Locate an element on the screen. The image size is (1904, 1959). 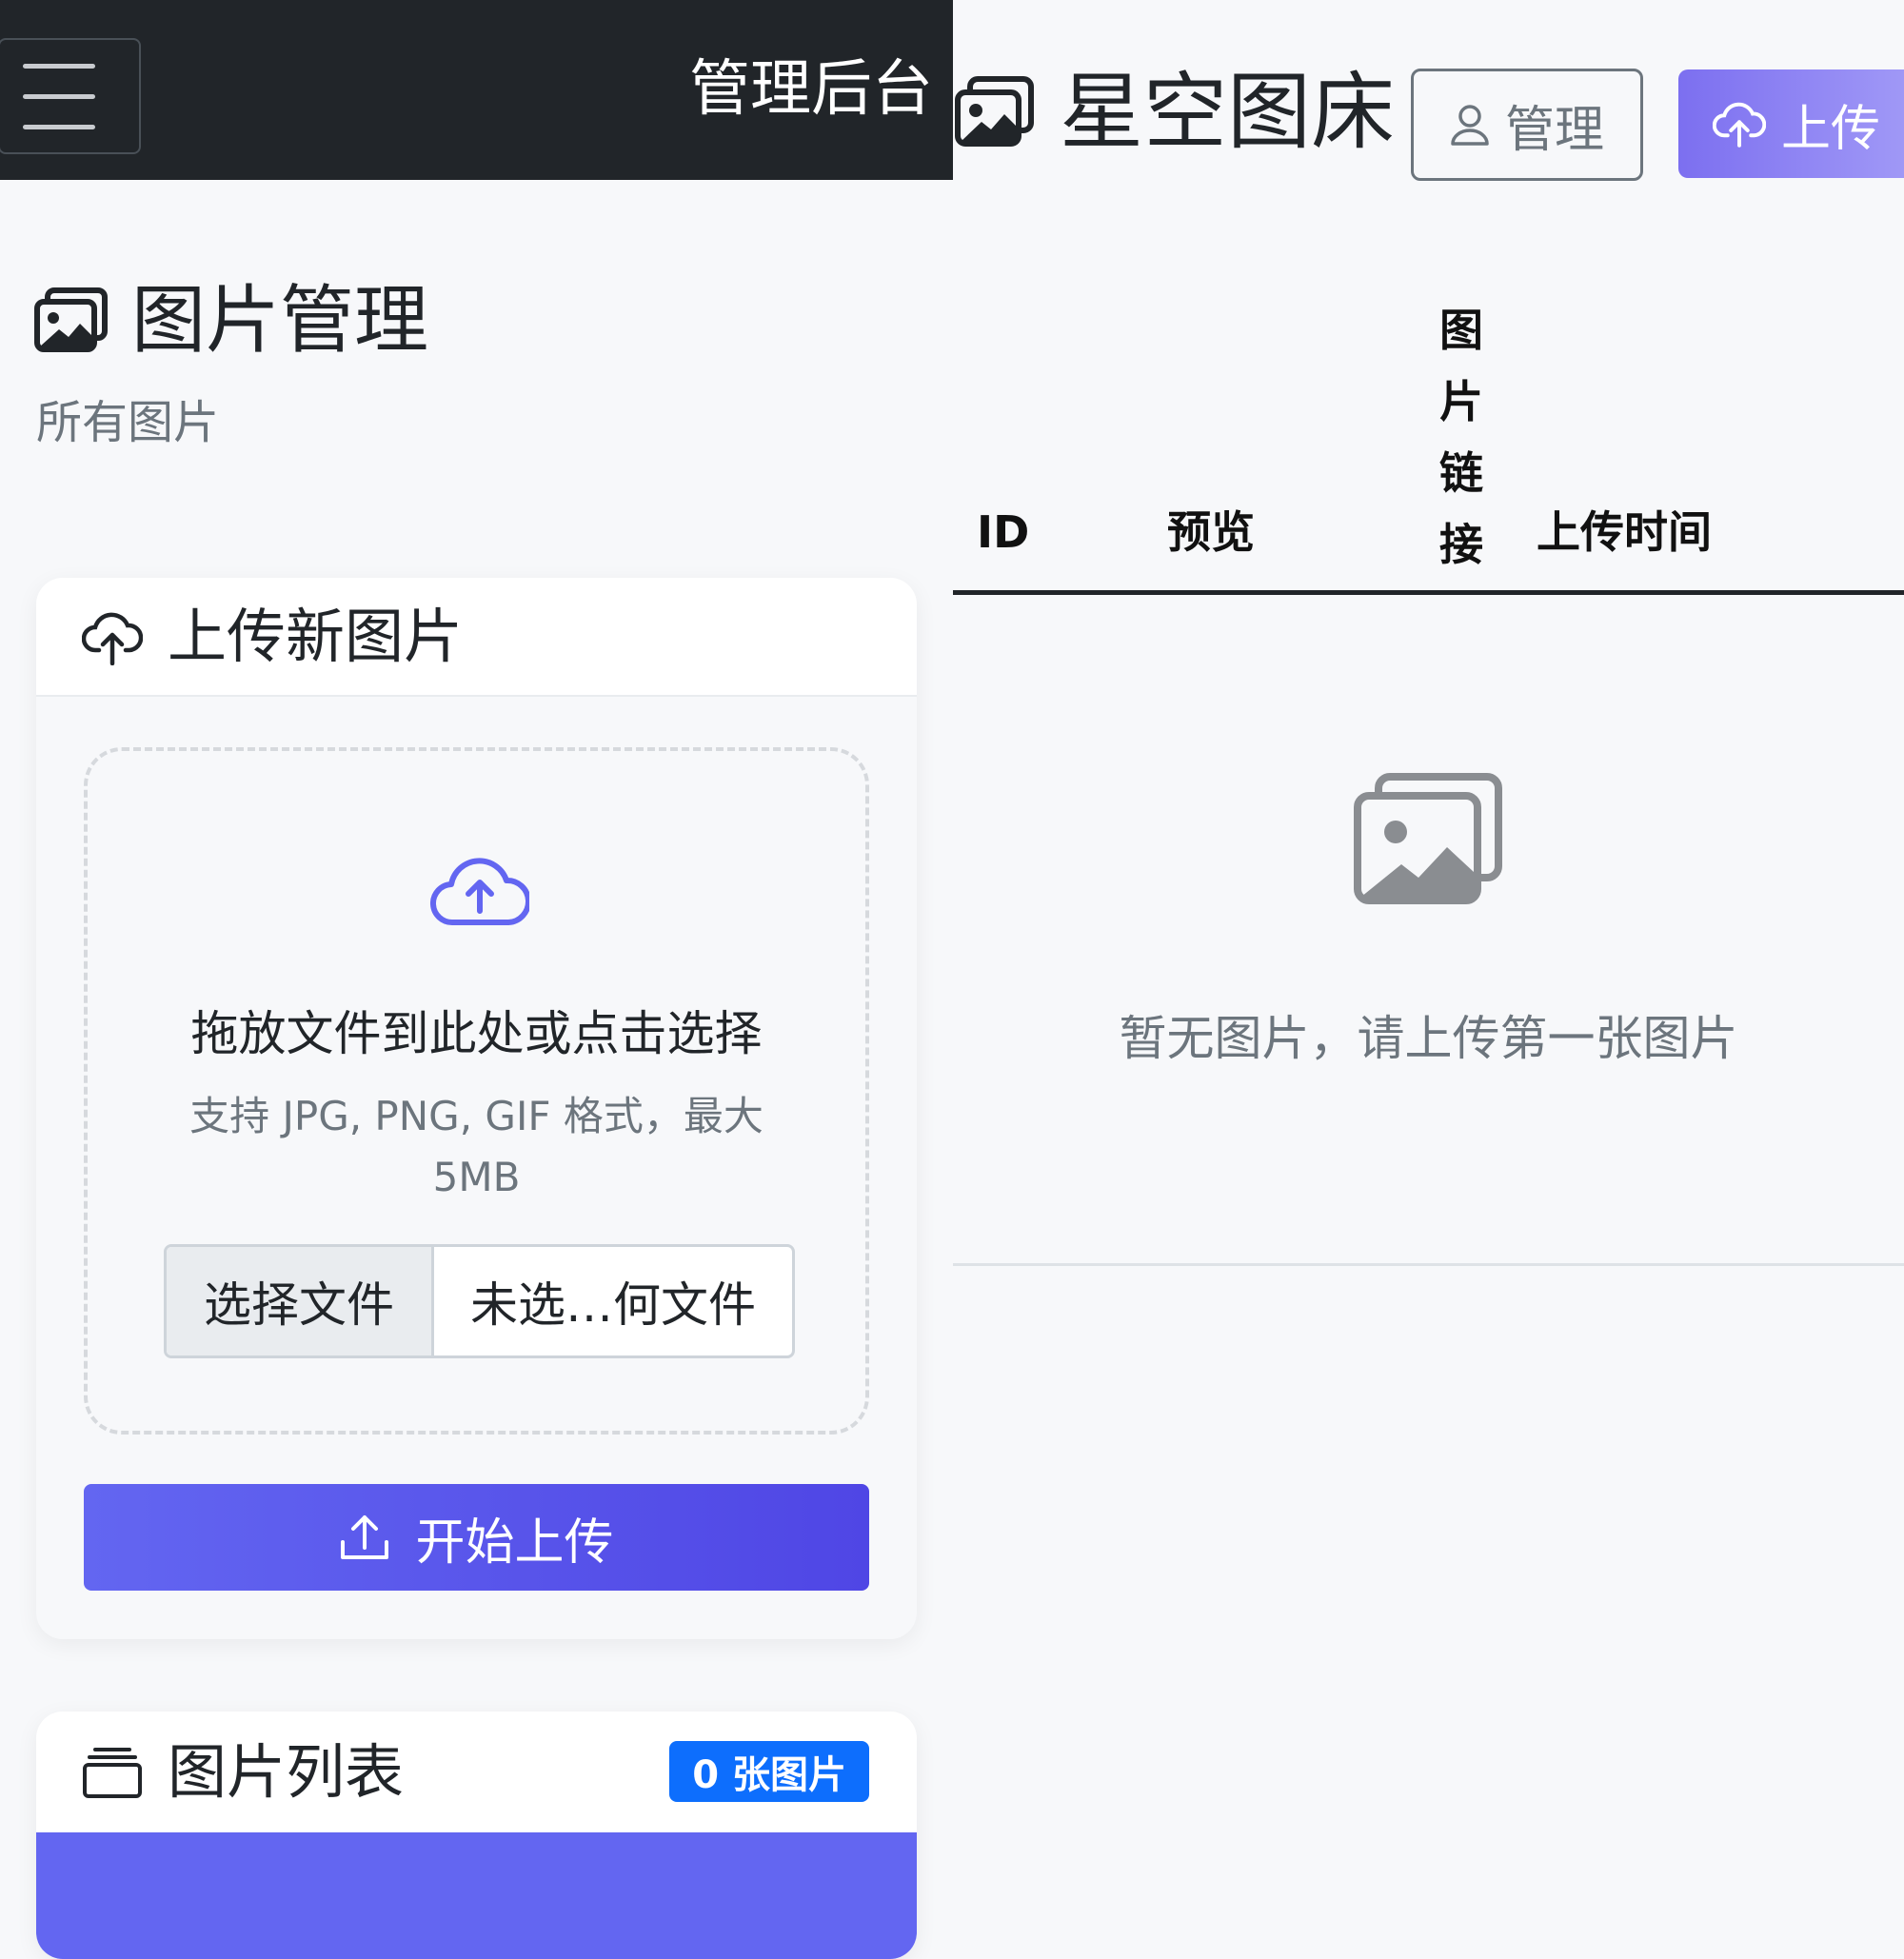
upload-card-title: 上传新图片 is located at coordinates (316, 636).